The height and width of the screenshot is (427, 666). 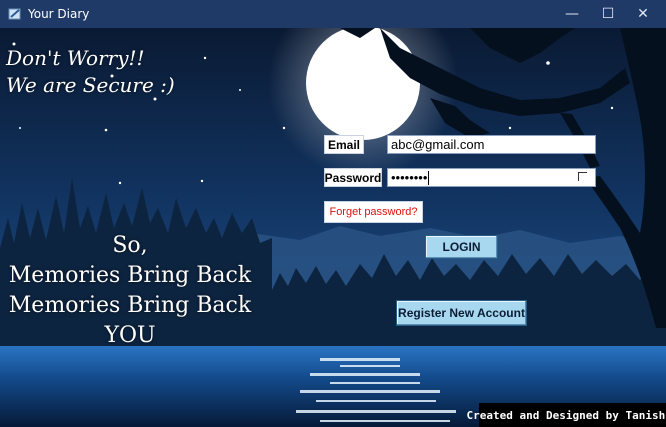 I want to click on show-password-checkbox, so click(x=582, y=176).